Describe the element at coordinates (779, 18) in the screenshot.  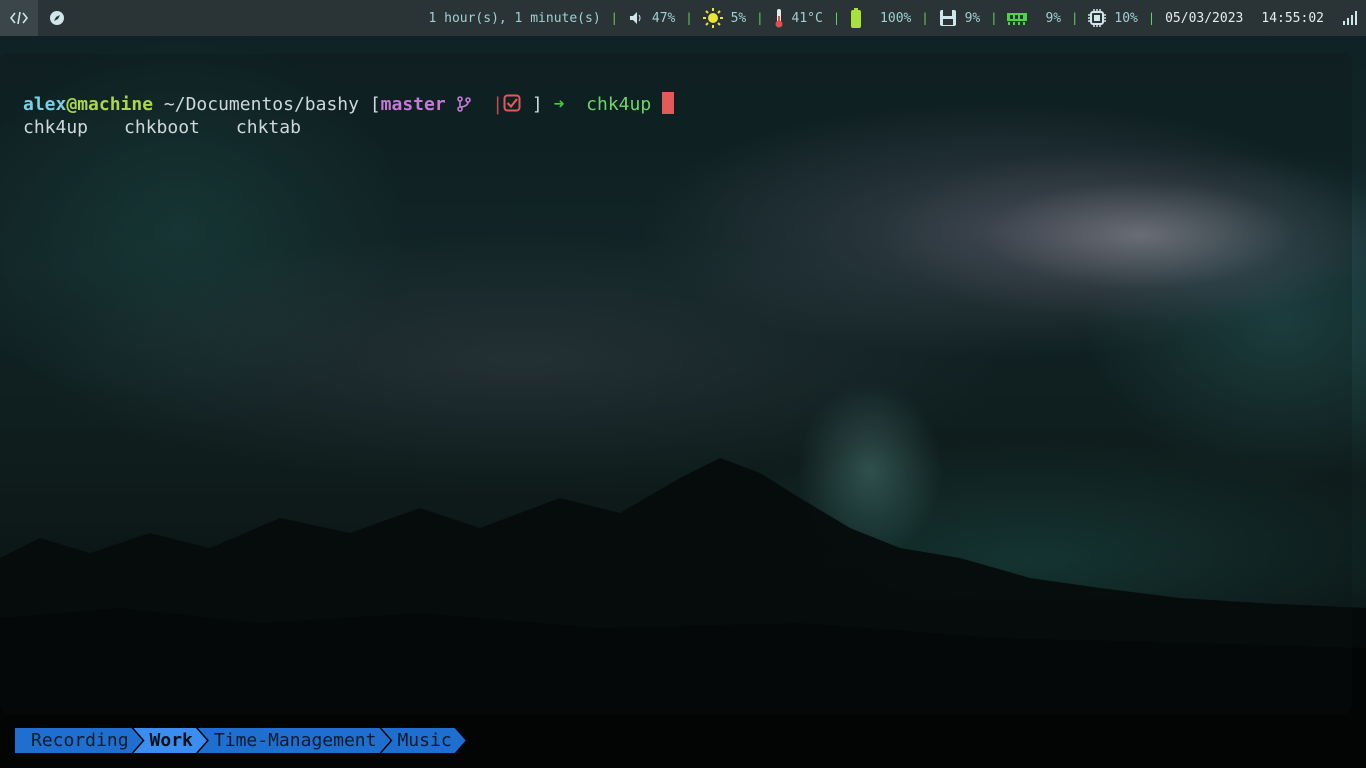
I see `thermometer-icon` at that location.